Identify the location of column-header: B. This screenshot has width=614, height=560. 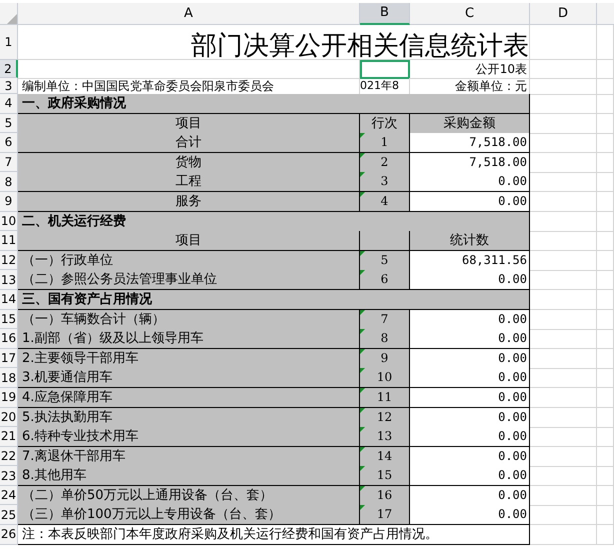
(385, 14).